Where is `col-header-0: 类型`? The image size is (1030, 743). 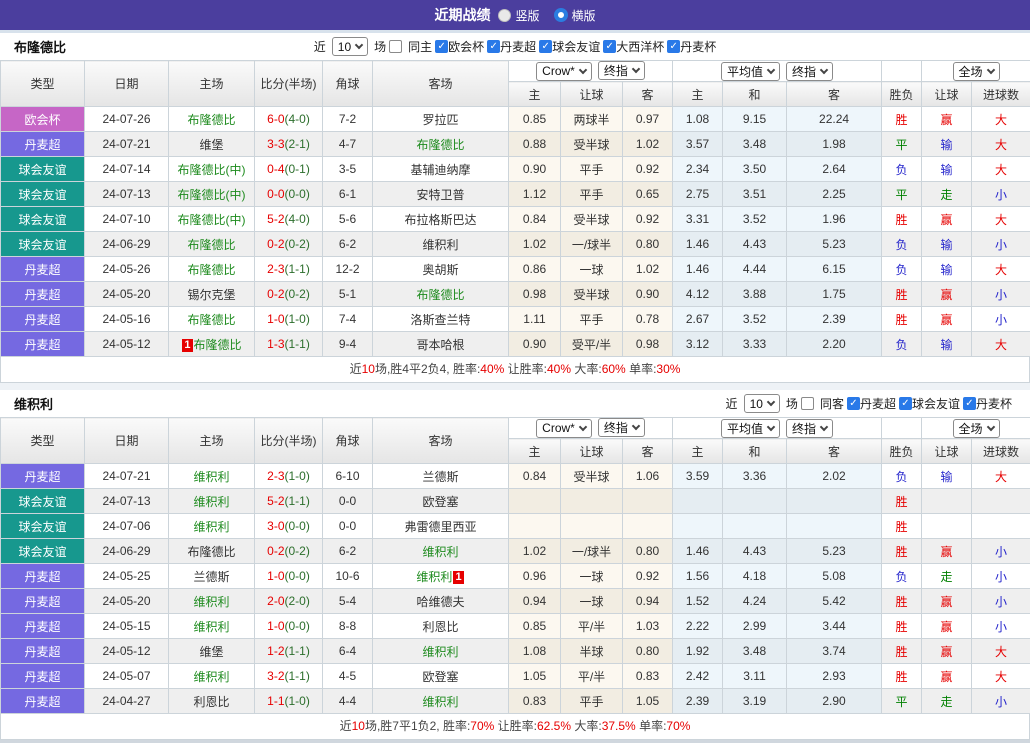
col-header-0: 类型 is located at coordinates (43, 441).